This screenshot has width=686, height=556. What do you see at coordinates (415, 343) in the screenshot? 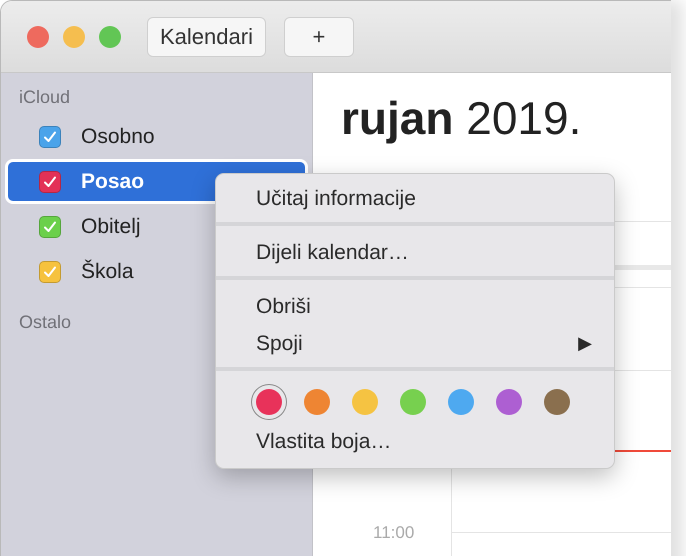
I see `menu-item: Spoji ▶` at bounding box center [415, 343].